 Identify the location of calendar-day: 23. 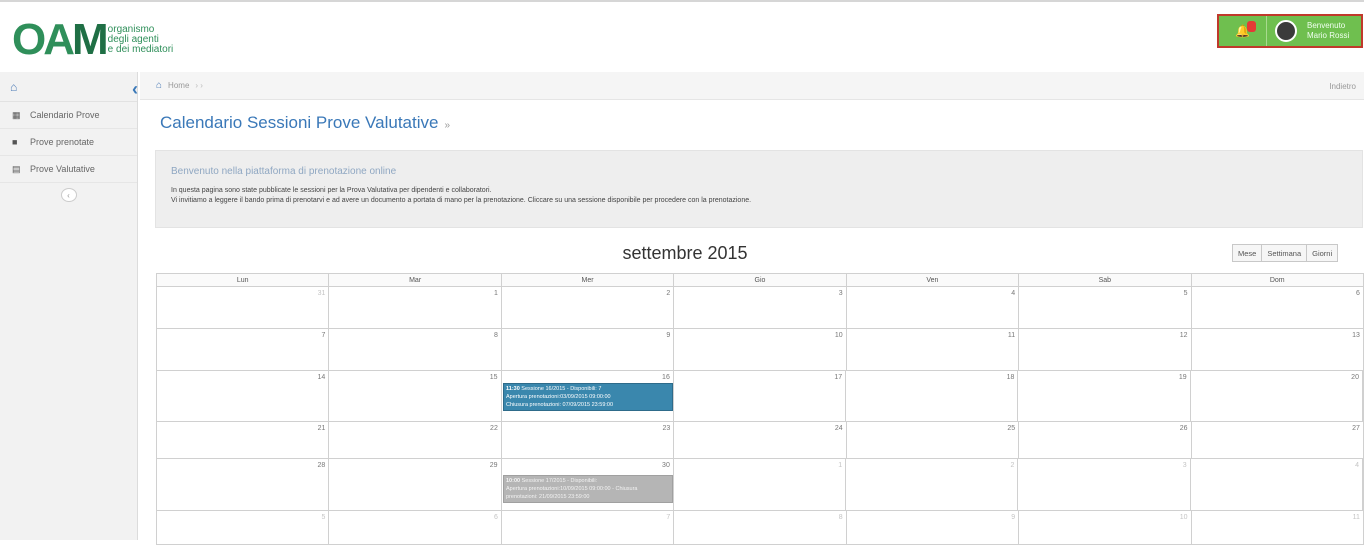
(588, 440).